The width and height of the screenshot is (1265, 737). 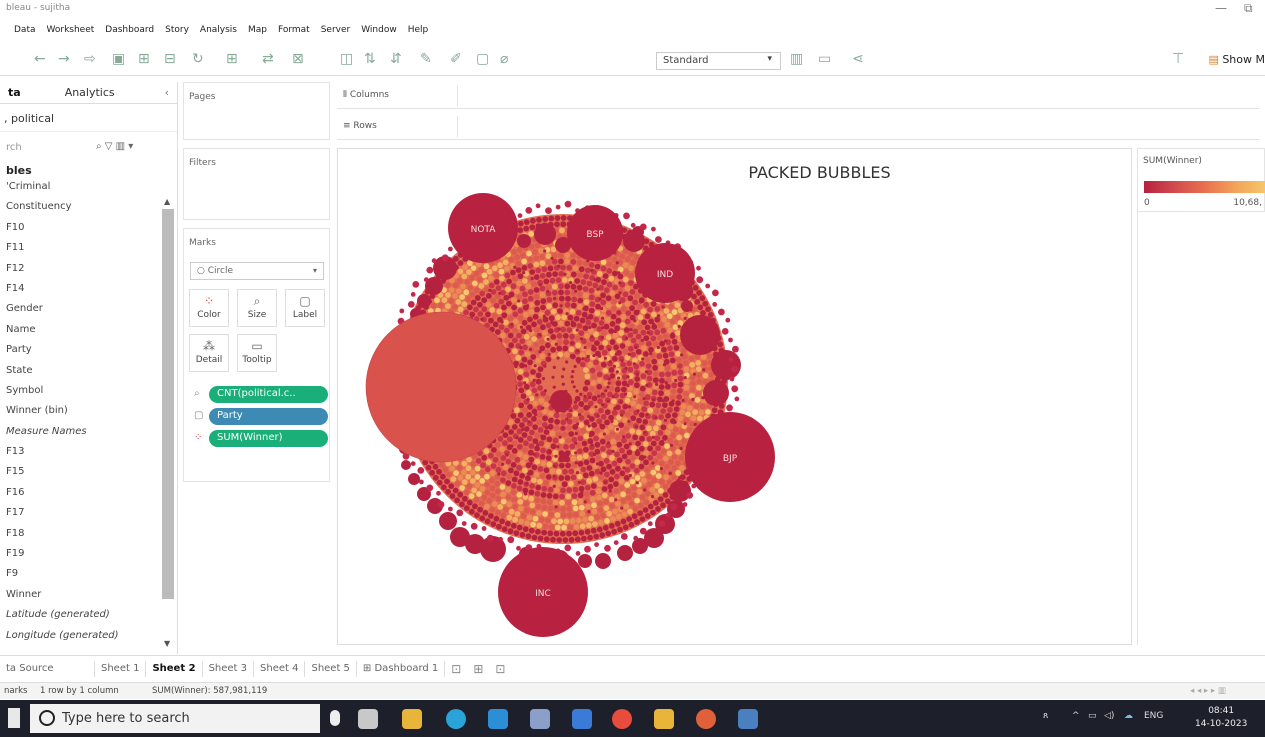 What do you see at coordinates (700, 335) in the screenshot?
I see `bubble-medium` at bounding box center [700, 335].